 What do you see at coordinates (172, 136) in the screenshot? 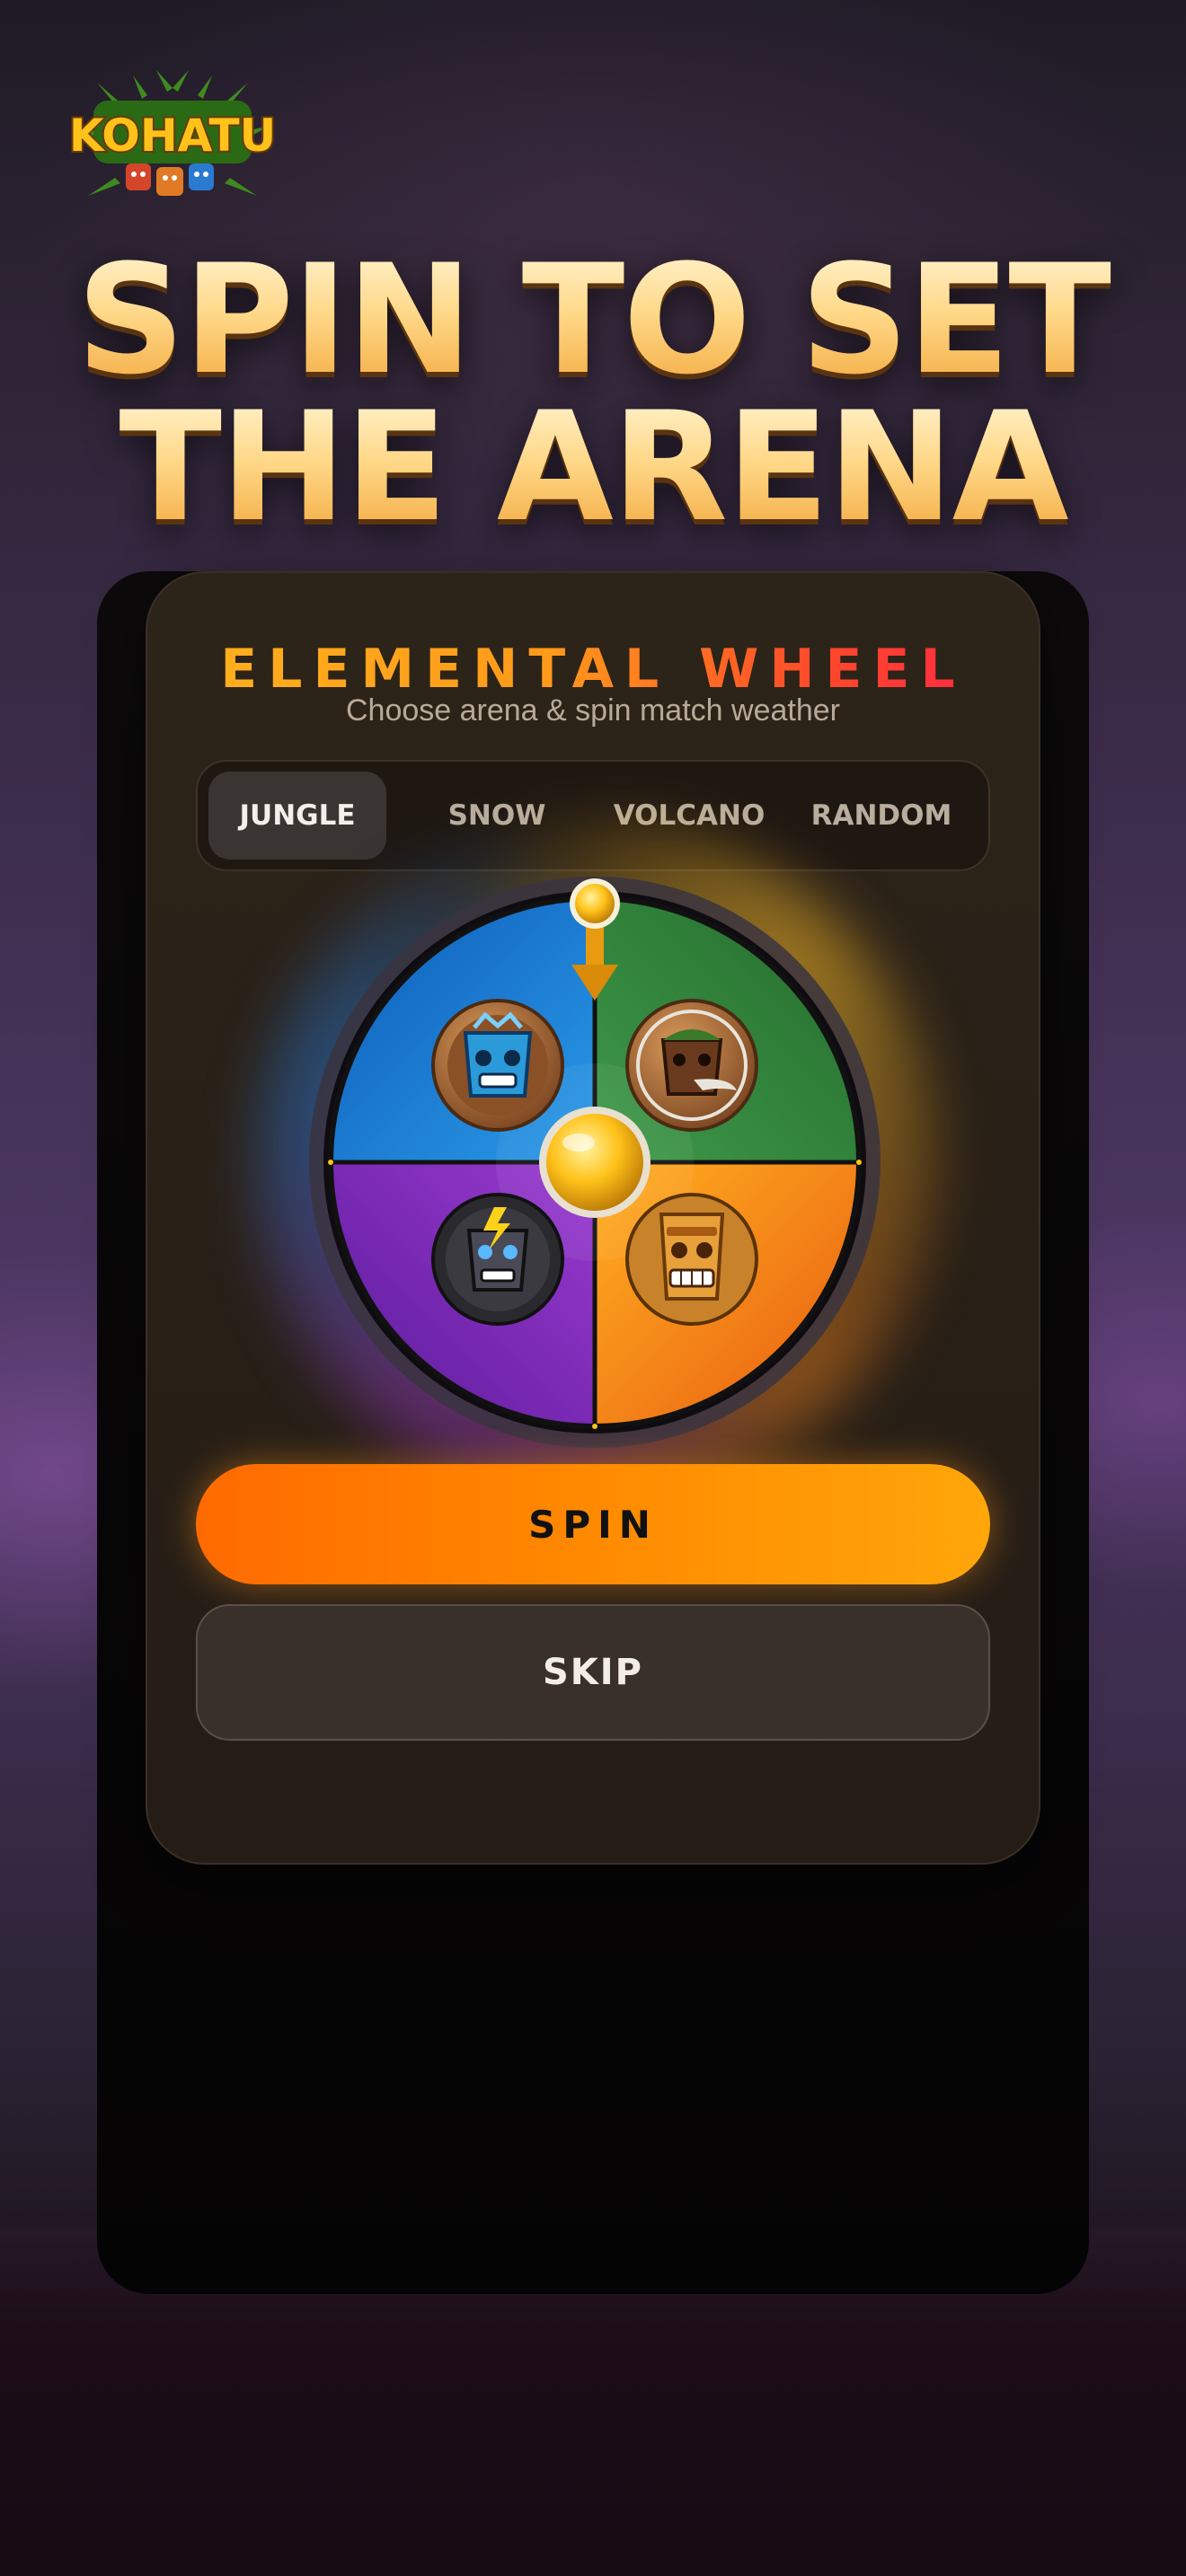
I see `logo-wordmark: KOHATU` at bounding box center [172, 136].